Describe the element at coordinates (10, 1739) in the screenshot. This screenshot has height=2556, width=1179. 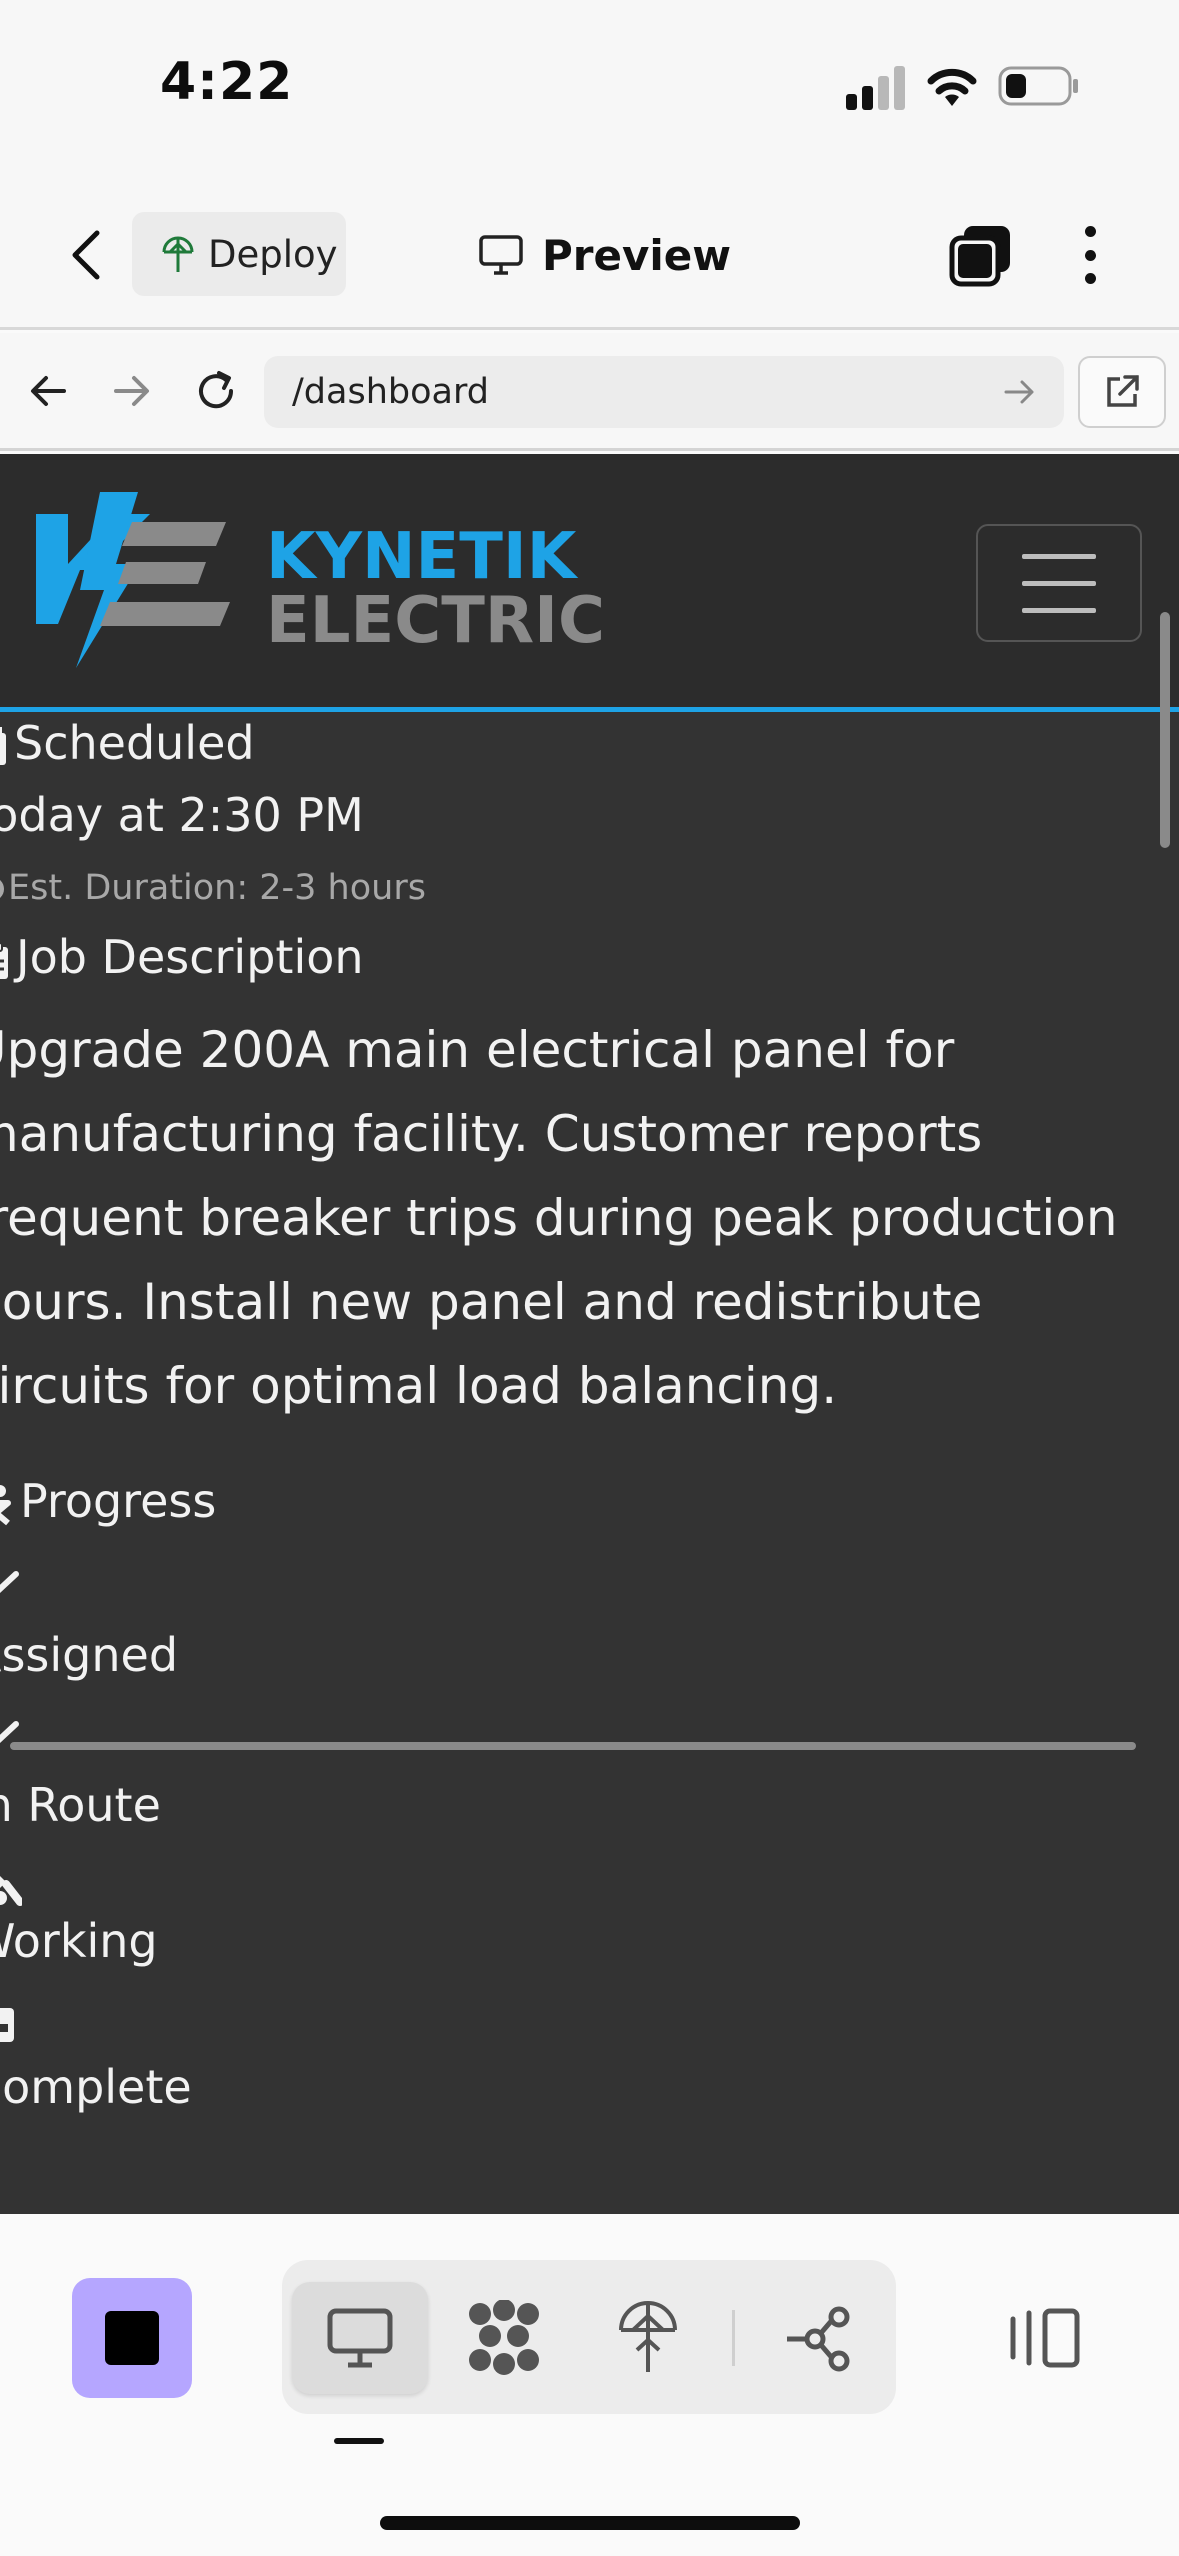
I see `step-icon-in-route` at that location.